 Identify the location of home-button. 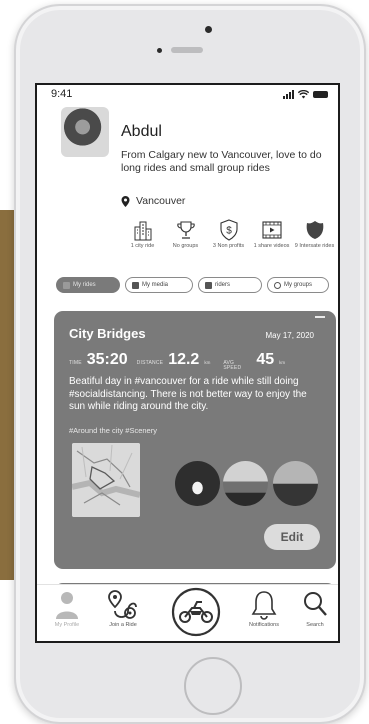
(213, 686).